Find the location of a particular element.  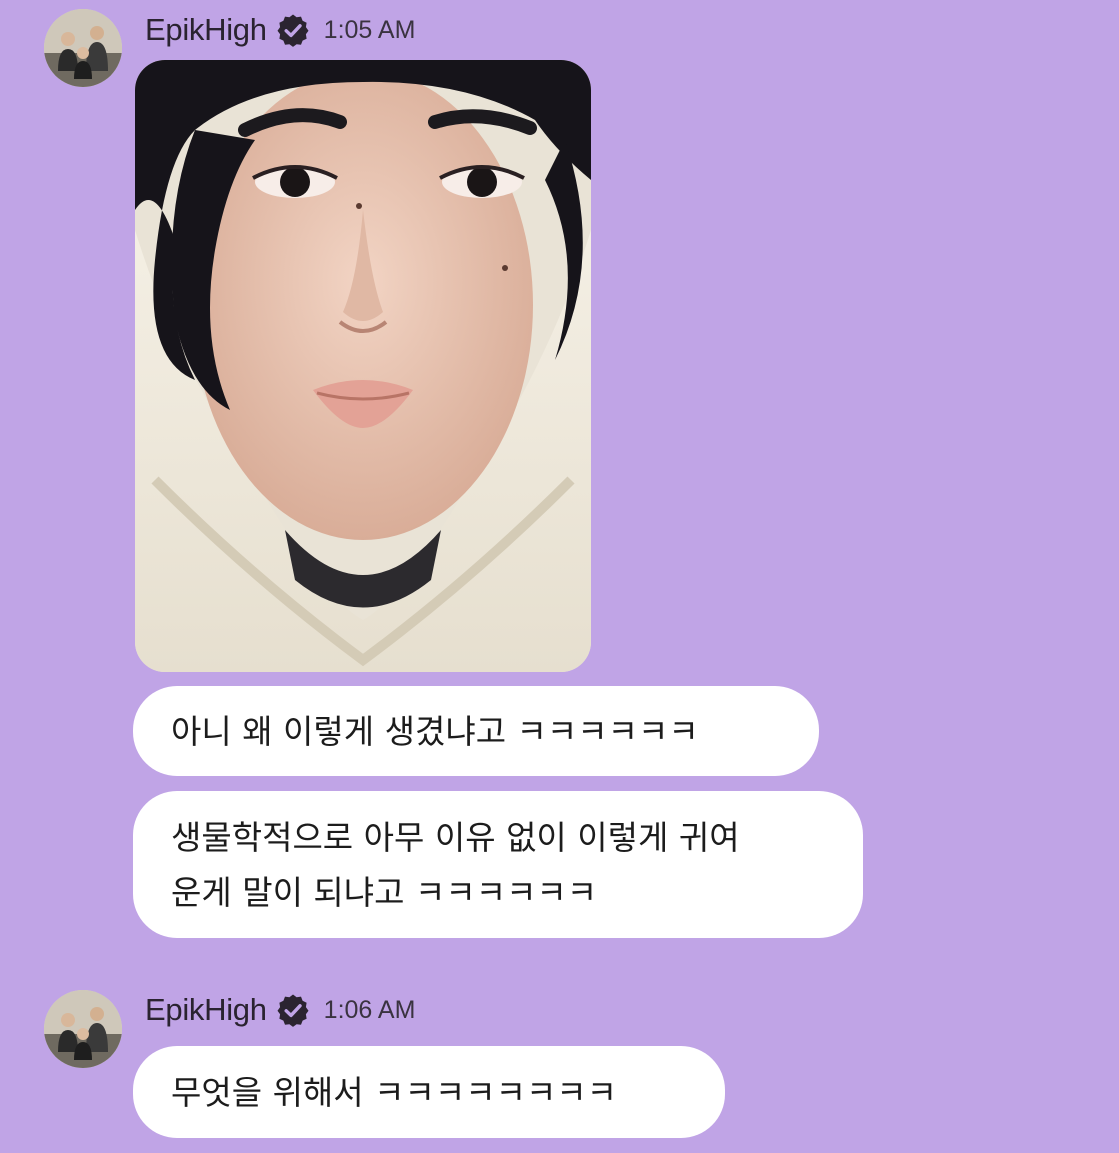

message-text: 생물학적으로 아무 이유 없이 이렇게 귀여 운게 말이 되냐고 ㅋㅋㅋㅋㅋㅋ is located at coordinates (455, 864).